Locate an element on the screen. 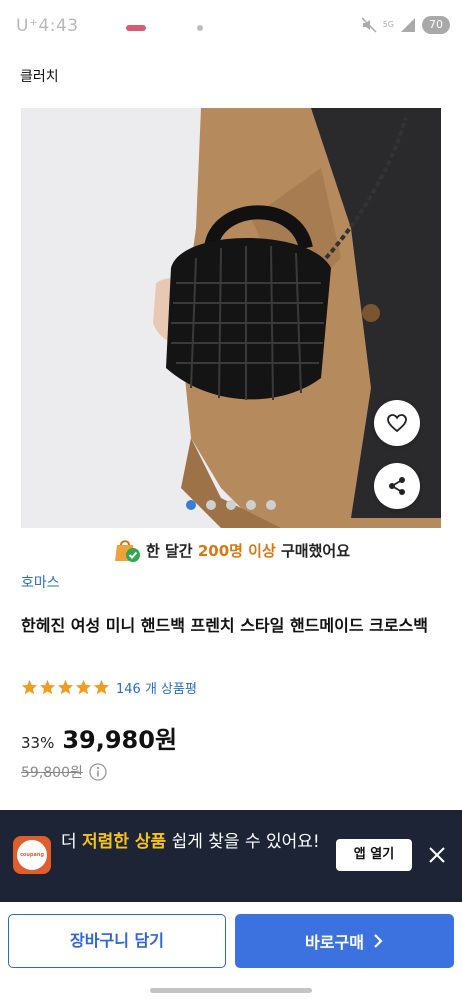 The image size is (462, 1000). battery-level: 70 is located at coordinates (436, 25).